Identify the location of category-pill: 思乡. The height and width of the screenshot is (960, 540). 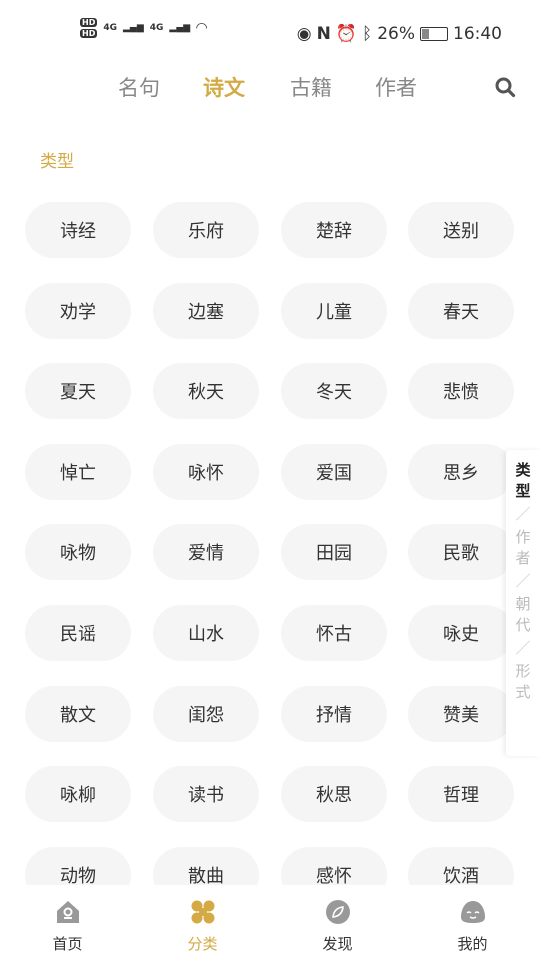
(461, 471).